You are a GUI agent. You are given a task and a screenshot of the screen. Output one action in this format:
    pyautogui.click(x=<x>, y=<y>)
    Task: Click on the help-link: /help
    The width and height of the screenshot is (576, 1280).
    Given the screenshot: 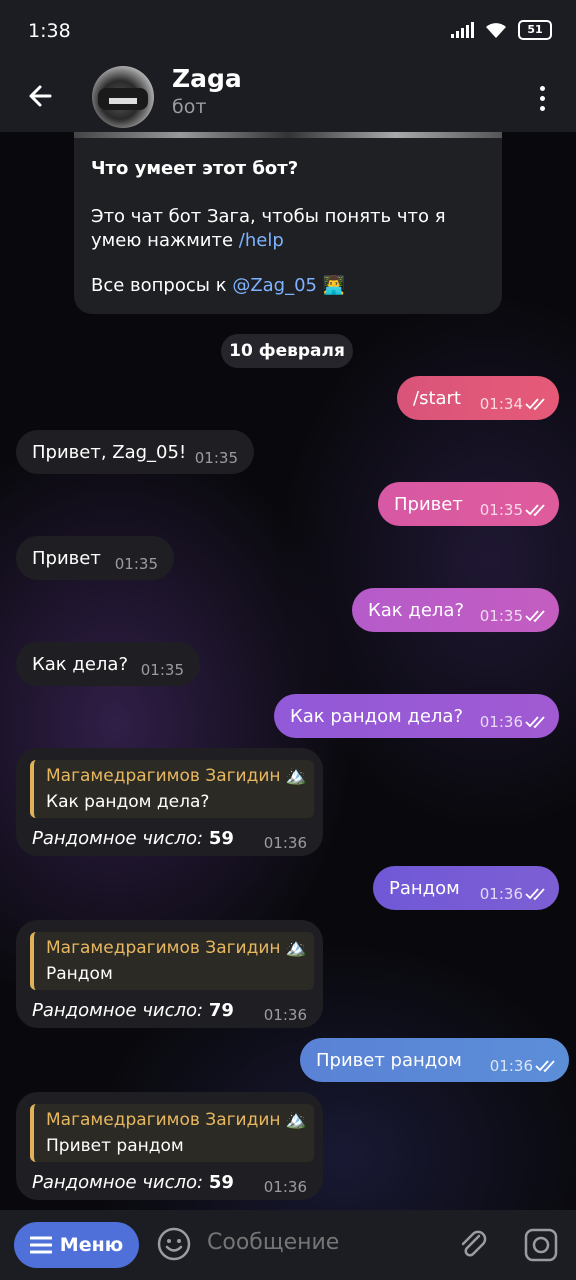 What is the action you would take?
    pyautogui.click(x=261, y=240)
    